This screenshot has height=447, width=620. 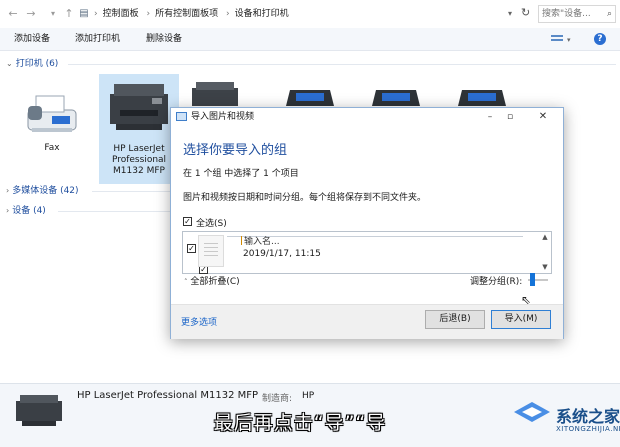 What do you see at coordinates (168, 395) in the screenshot?
I see `details-device-name: HP LaserJet Professional M1132 MFP` at bounding box center [168, 395].